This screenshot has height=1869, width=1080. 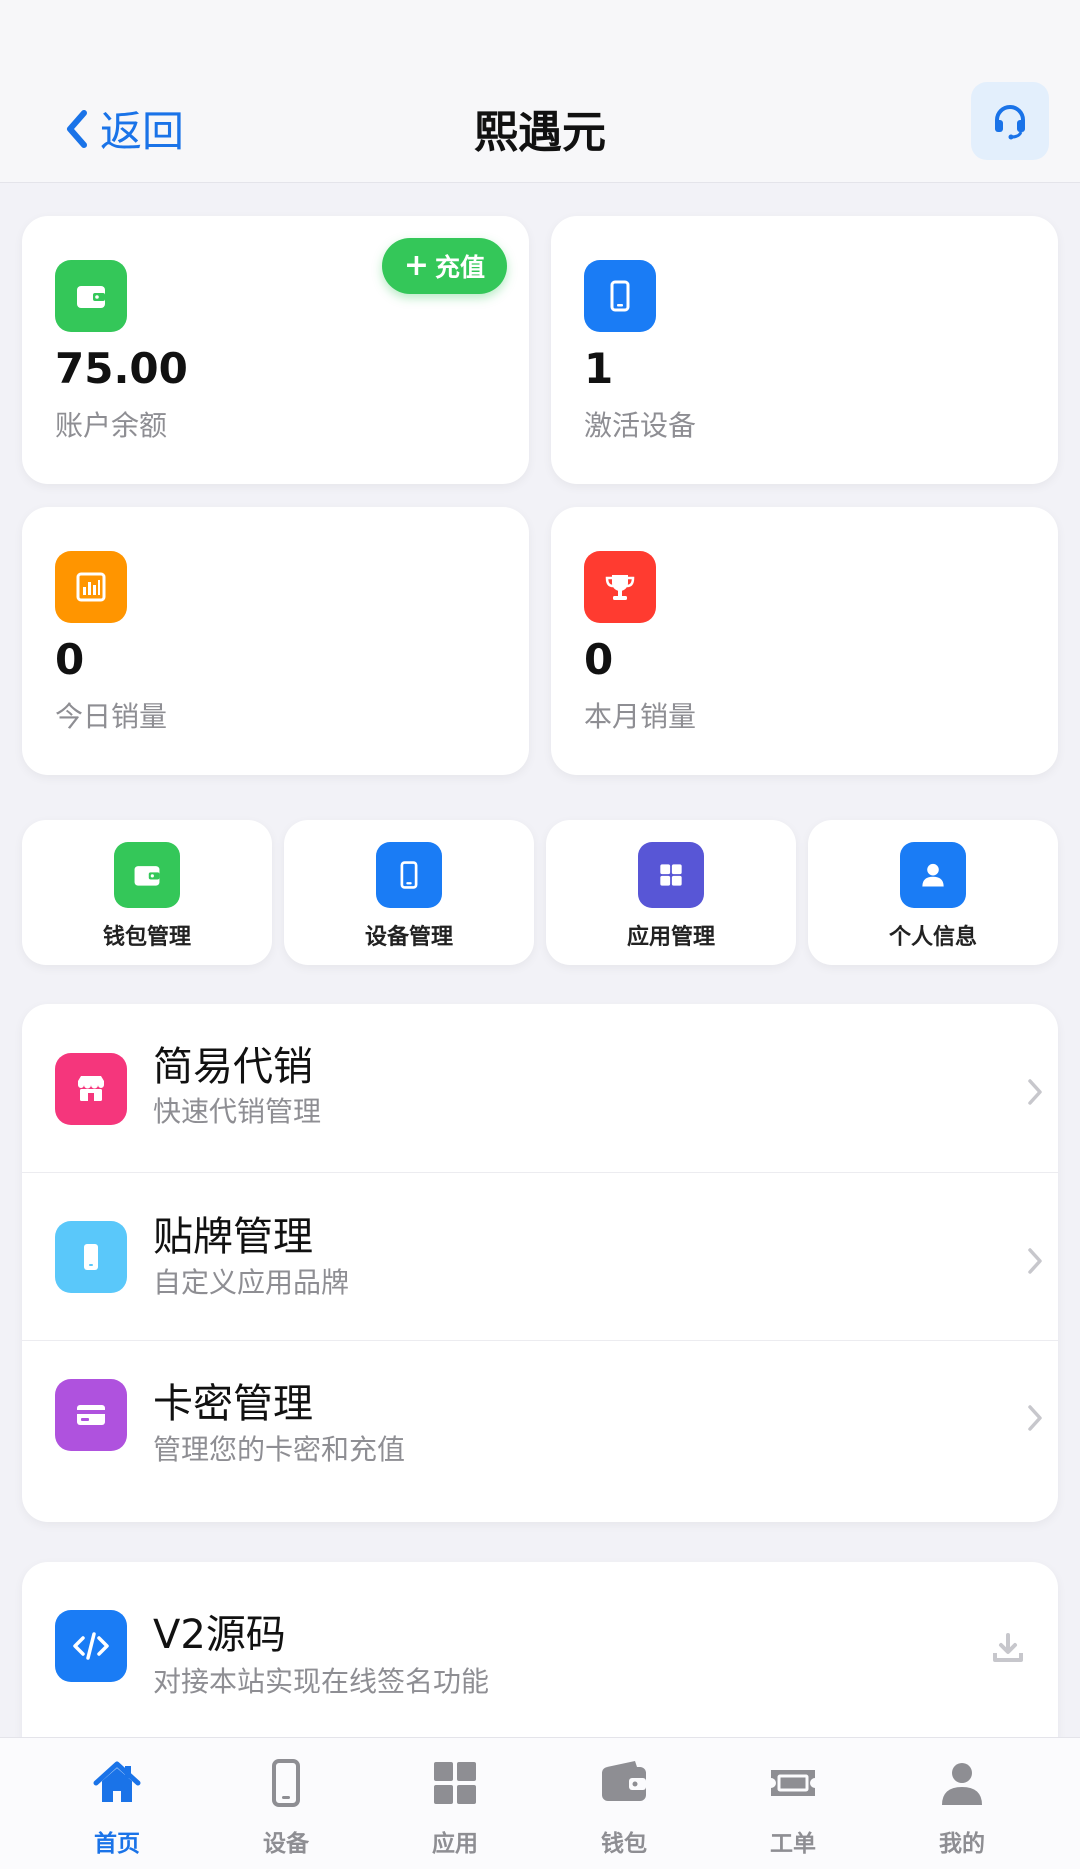 What do you see at coordinates (237, 1111) in the screenshot?
I see `menu-subtitle: 快速代销管理` at bounding box center [237, 1111].